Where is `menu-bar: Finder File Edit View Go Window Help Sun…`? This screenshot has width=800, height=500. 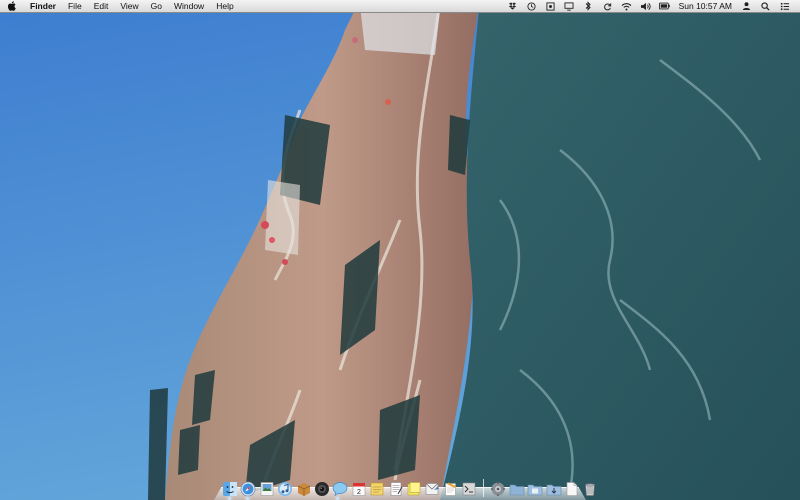
menu-bar: Finder File Edit View Go Window Help Sun… is located at coordinates (400, 6).